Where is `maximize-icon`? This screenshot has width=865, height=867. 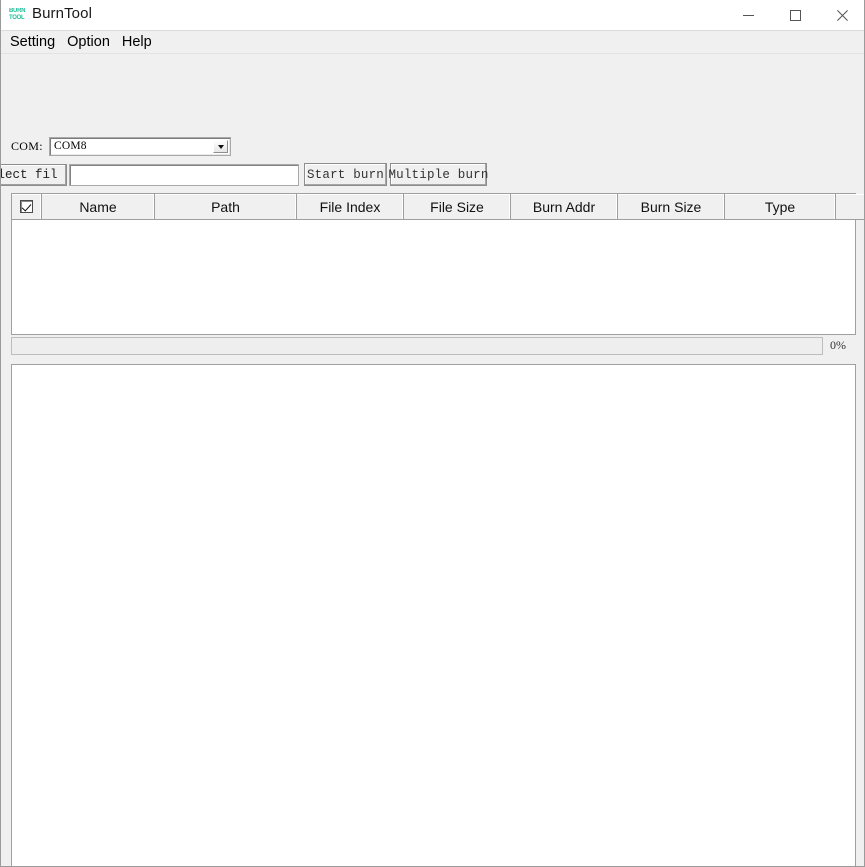 maximize-icon is located at coordinates (795, 15).